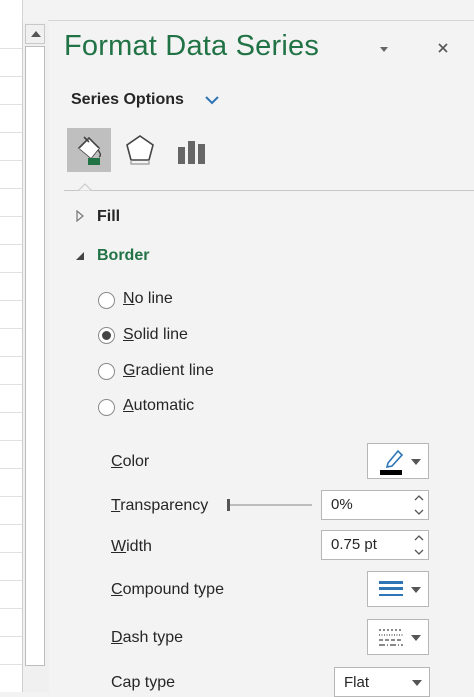  I want to click on dash-lines-icon, so click(391, 637).